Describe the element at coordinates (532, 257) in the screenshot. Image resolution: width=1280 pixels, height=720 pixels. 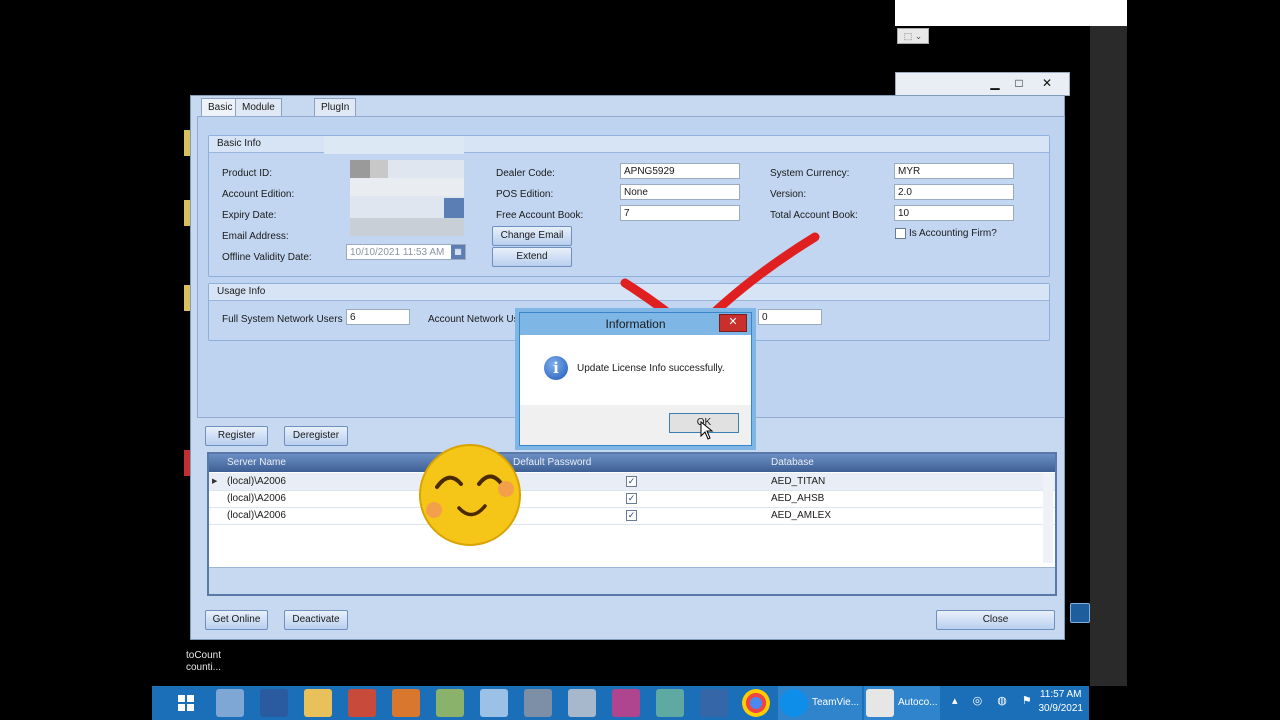
I see `extend-button: Extend` at that location.